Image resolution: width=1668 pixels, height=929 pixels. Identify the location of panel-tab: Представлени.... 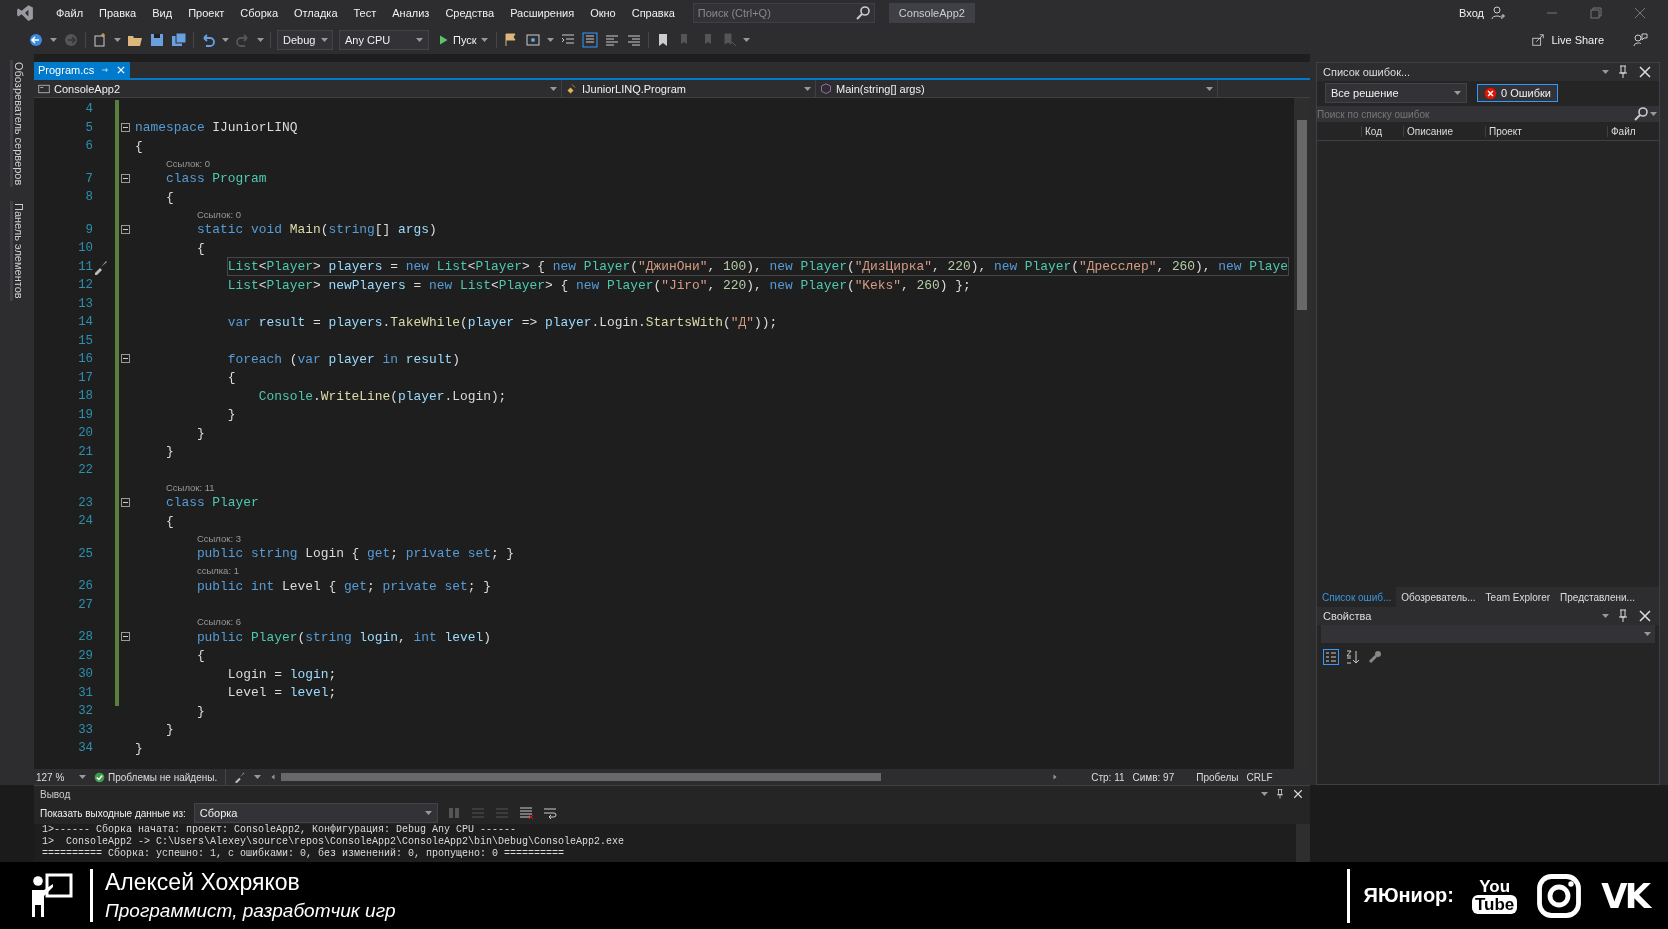
(1597, 597).